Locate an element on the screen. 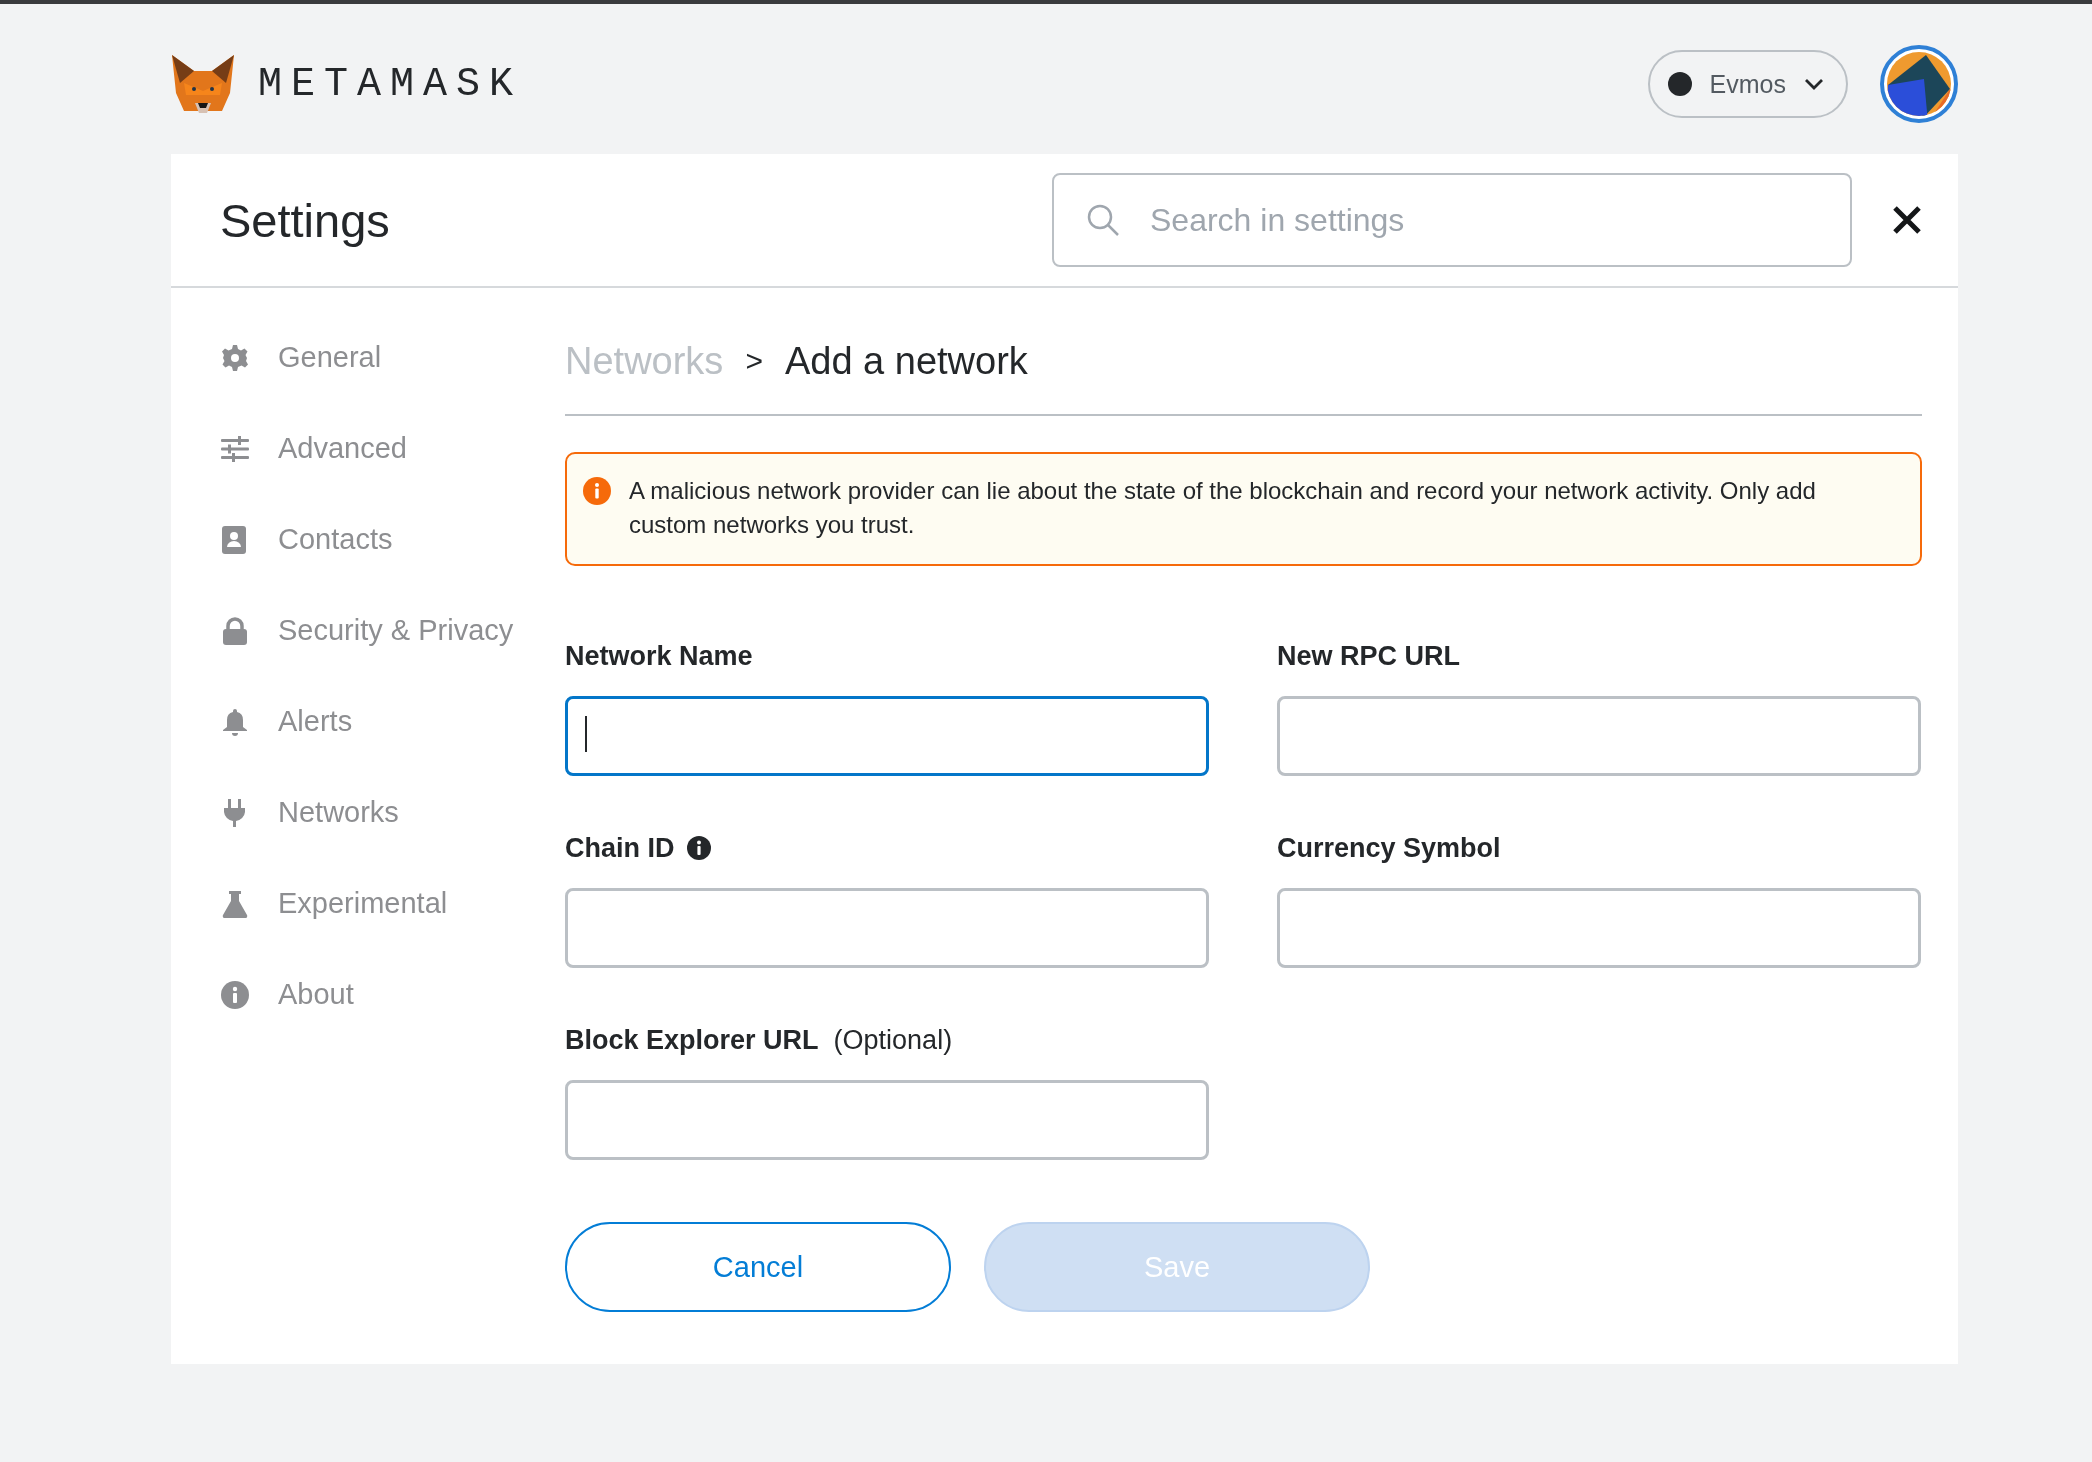  breadcrumb-link: Networks is located at coordinates (644, 361).